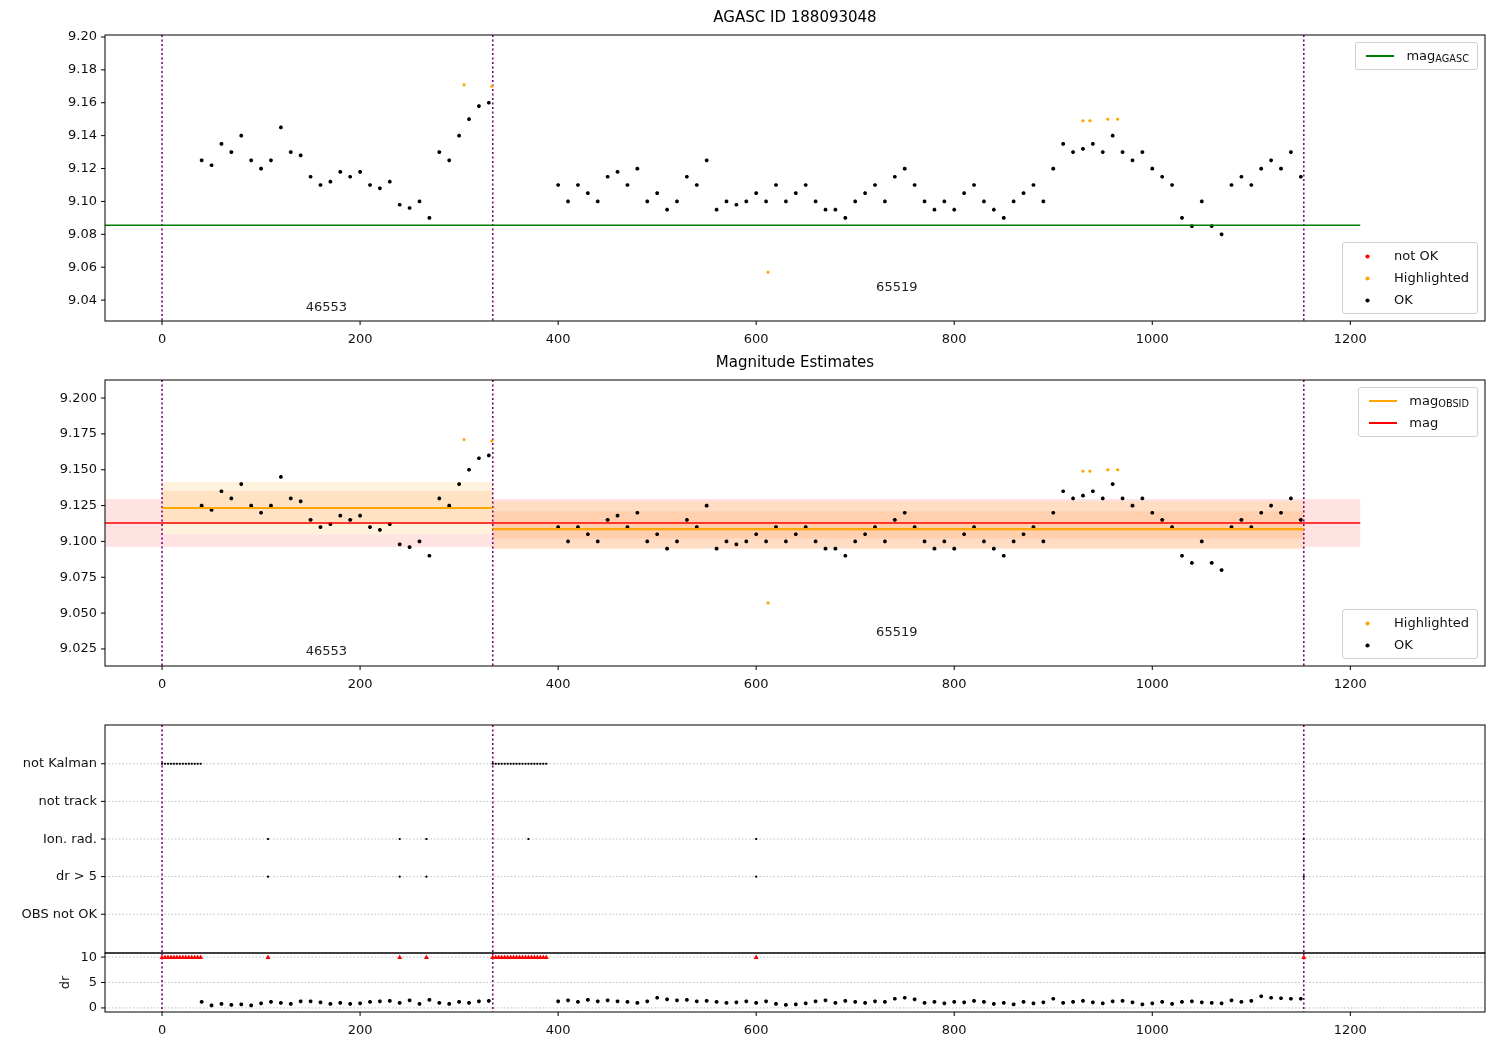 The image size is (1500, 1050). Describe the element at coordinates (82, 102) in the screenshot. I see `tick-label: 9.16` at that location.